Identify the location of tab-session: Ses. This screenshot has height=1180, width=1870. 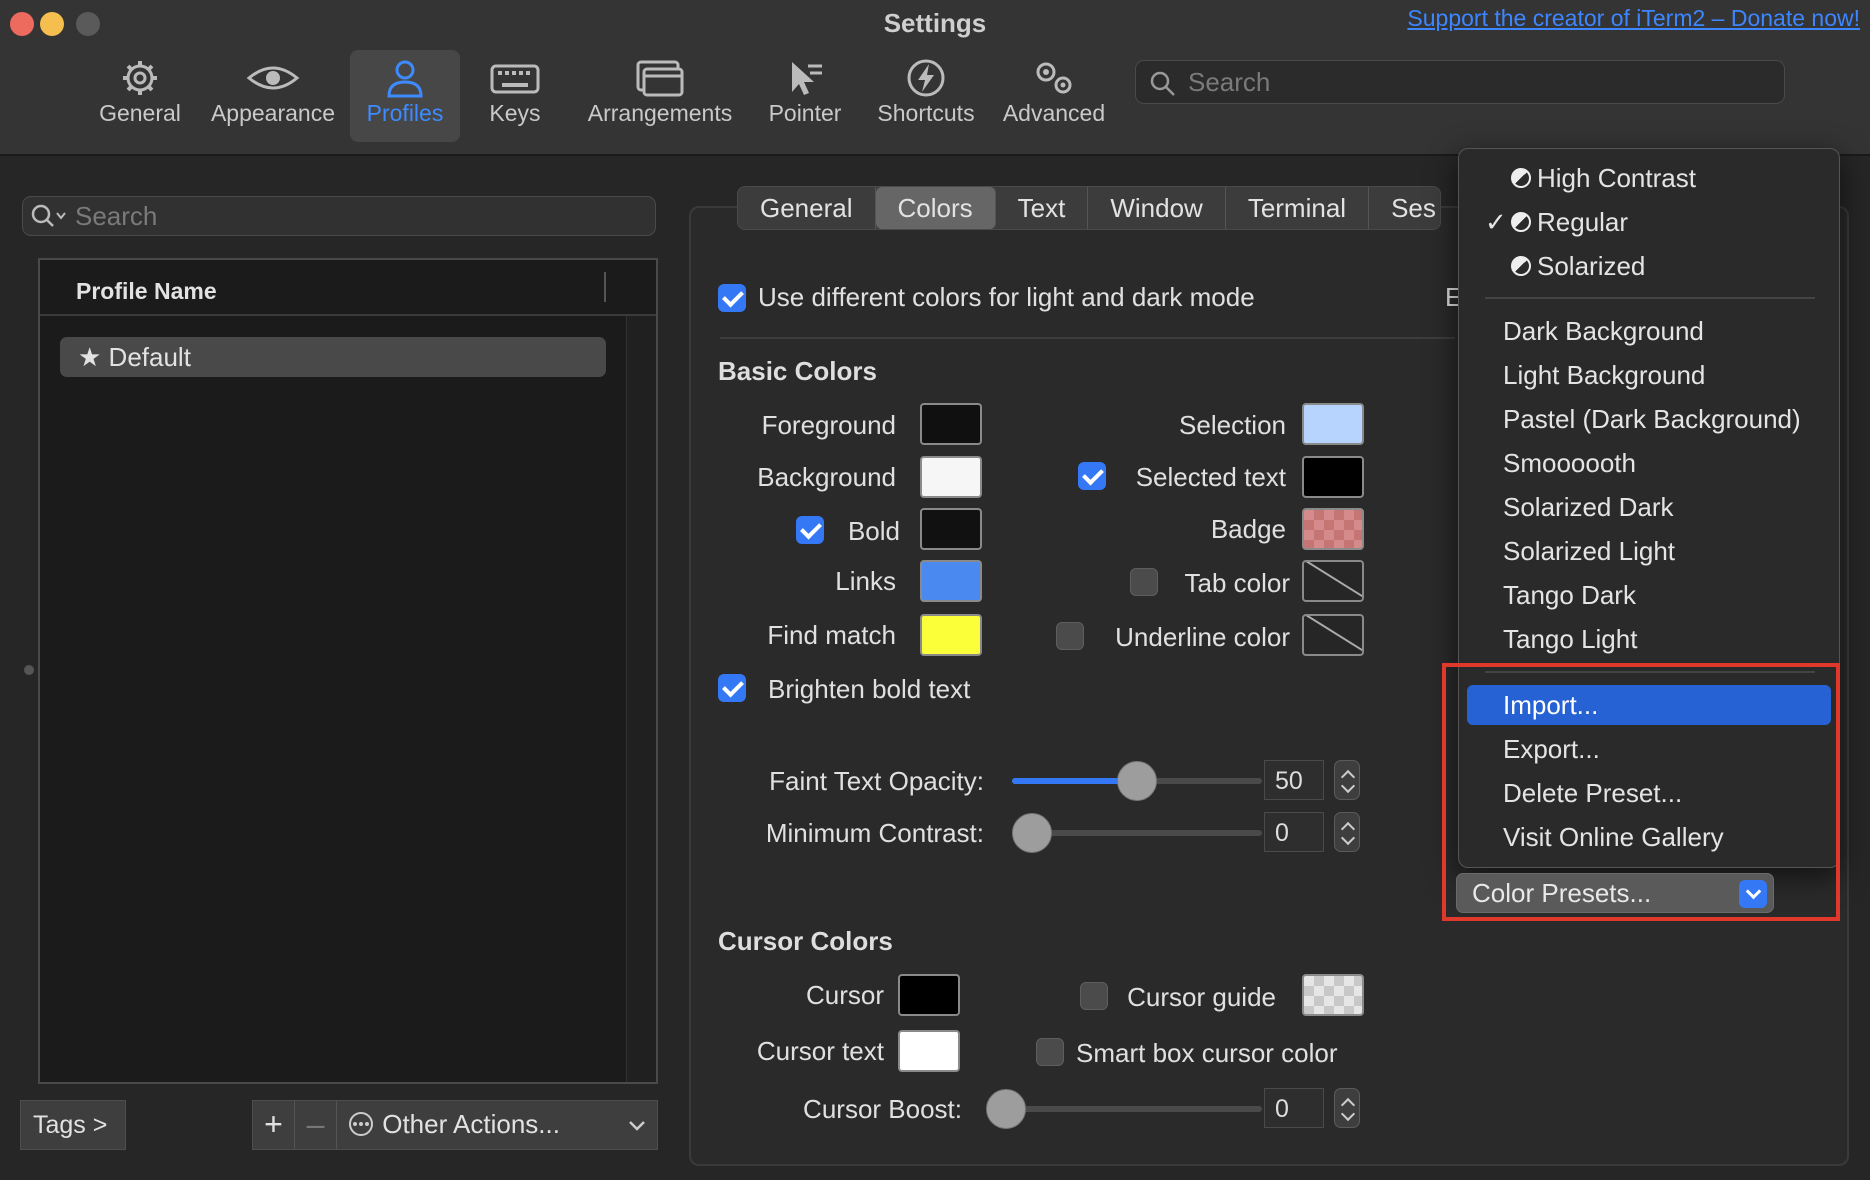
(1404, 208).